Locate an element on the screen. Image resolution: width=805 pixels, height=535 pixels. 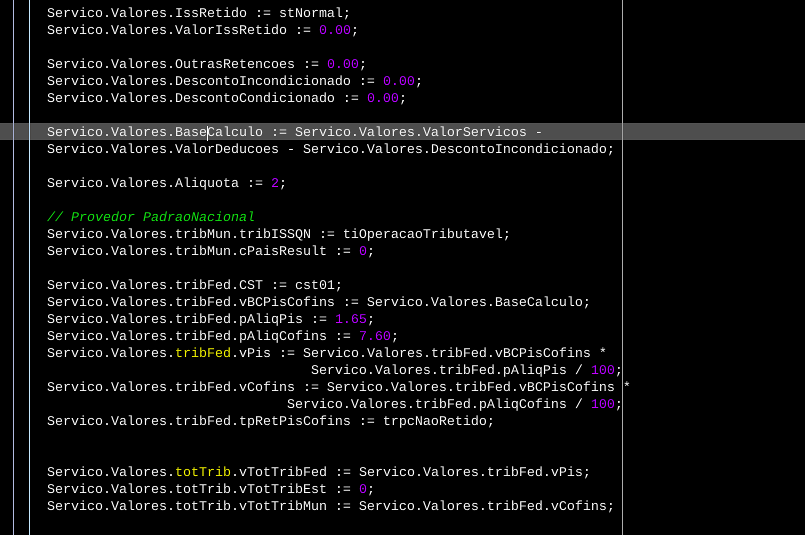
code-line: Servico.Valores.ValorDeducoes - Servico.Valores.DescontoIncondicionado; is located at coordinates (331, 150).